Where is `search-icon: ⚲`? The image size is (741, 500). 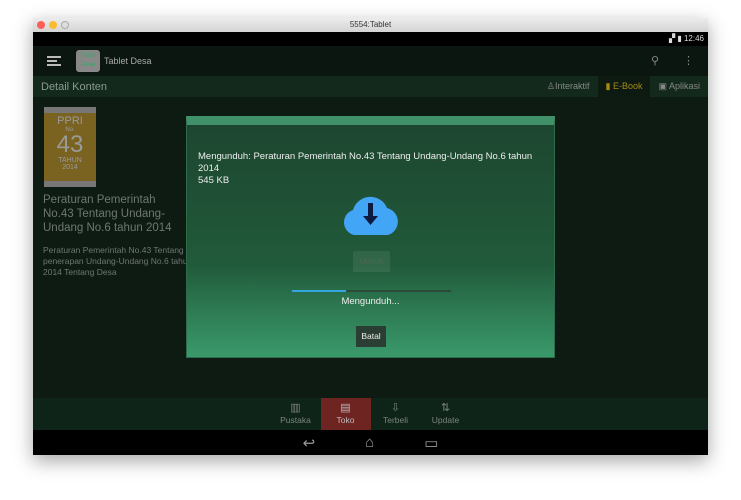 search-icon: ⚲ is located at coordinates (655, 60).